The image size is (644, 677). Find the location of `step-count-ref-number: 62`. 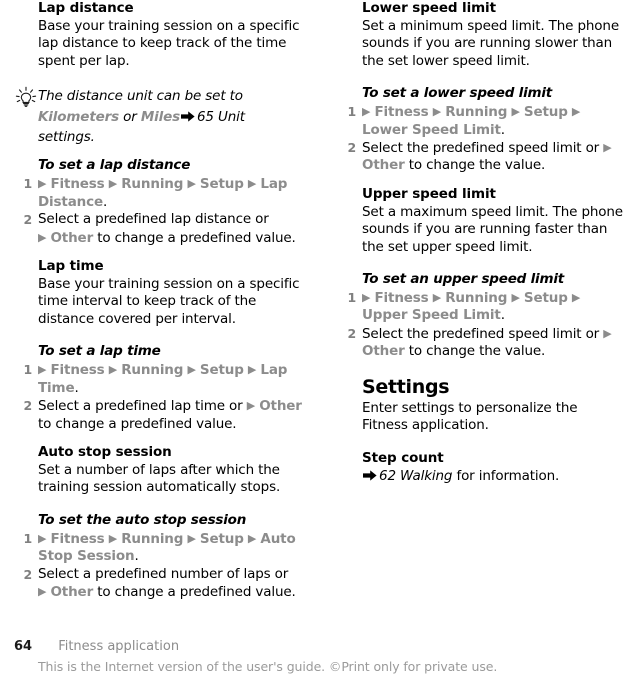

step-count-ref-number: 62 is located at coordinates (387, 476).